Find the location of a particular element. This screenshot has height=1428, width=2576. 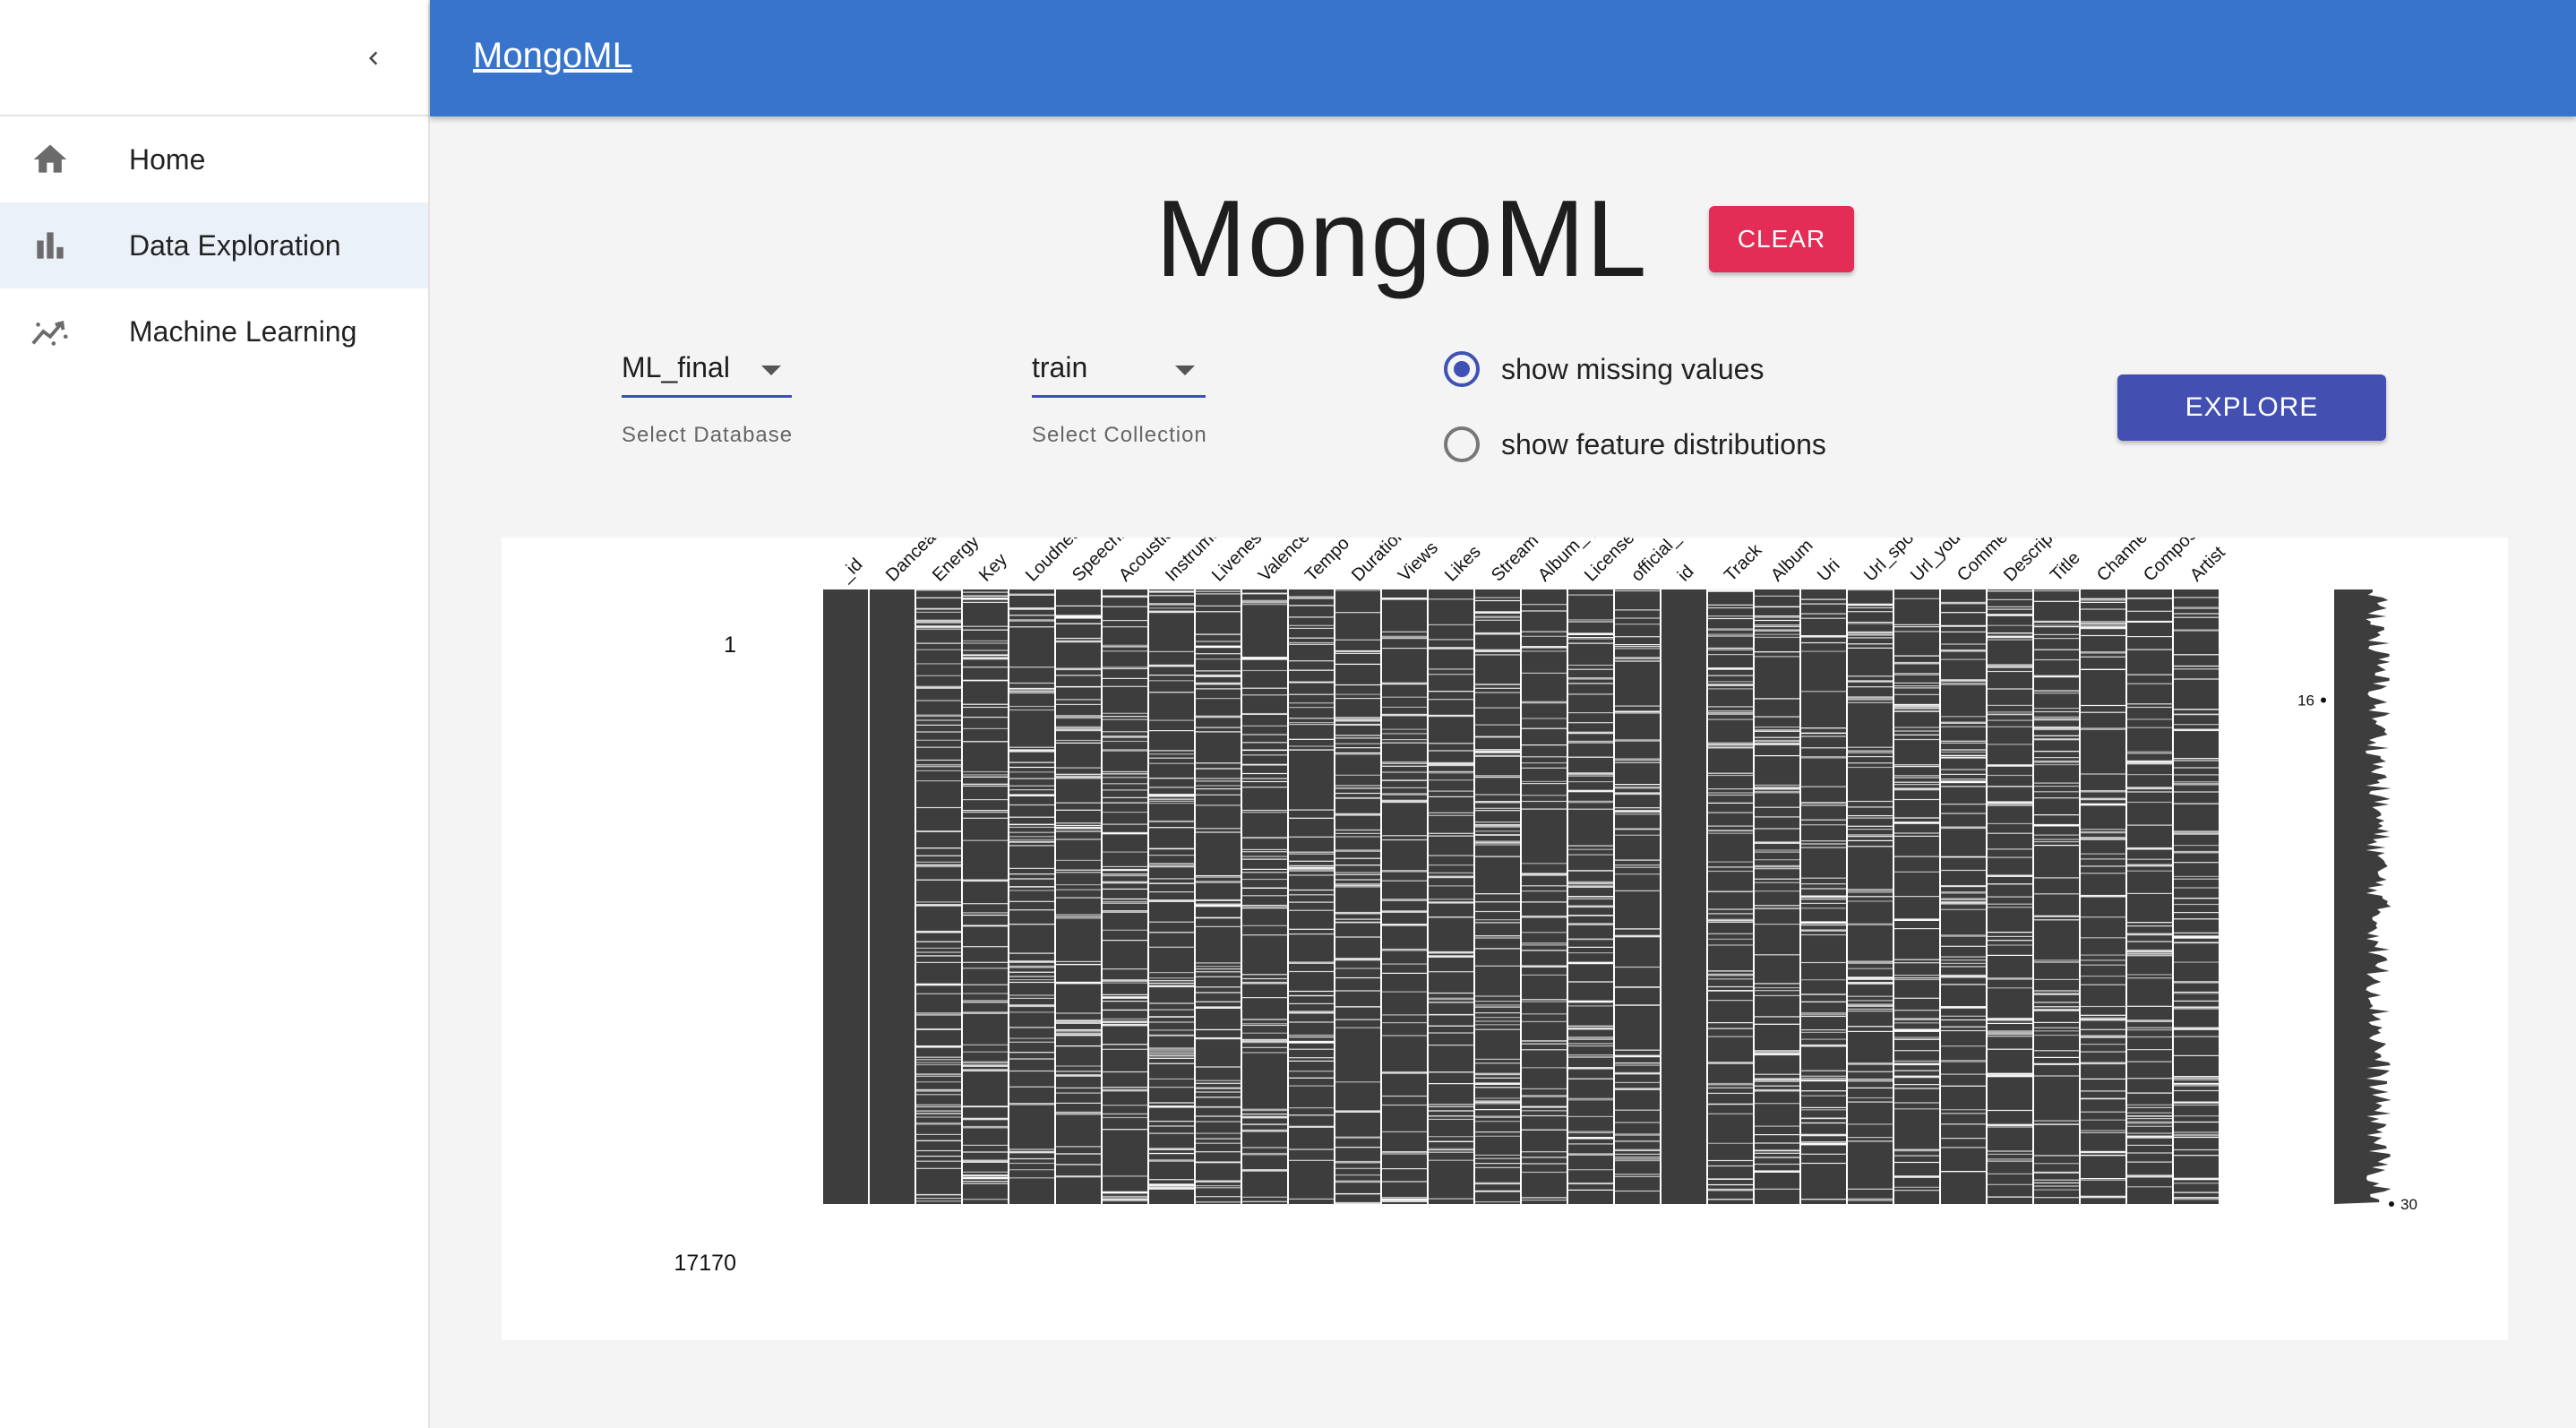

column-label: Track is located at coordinates (1743, 562).